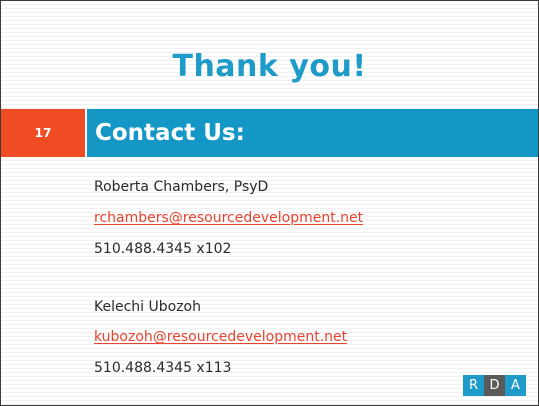  Describe the element at coordinates (220, 337) in the screenshot. I see `contact-email-link-2: kubozoh@resourcedevelopment.net` at that location.